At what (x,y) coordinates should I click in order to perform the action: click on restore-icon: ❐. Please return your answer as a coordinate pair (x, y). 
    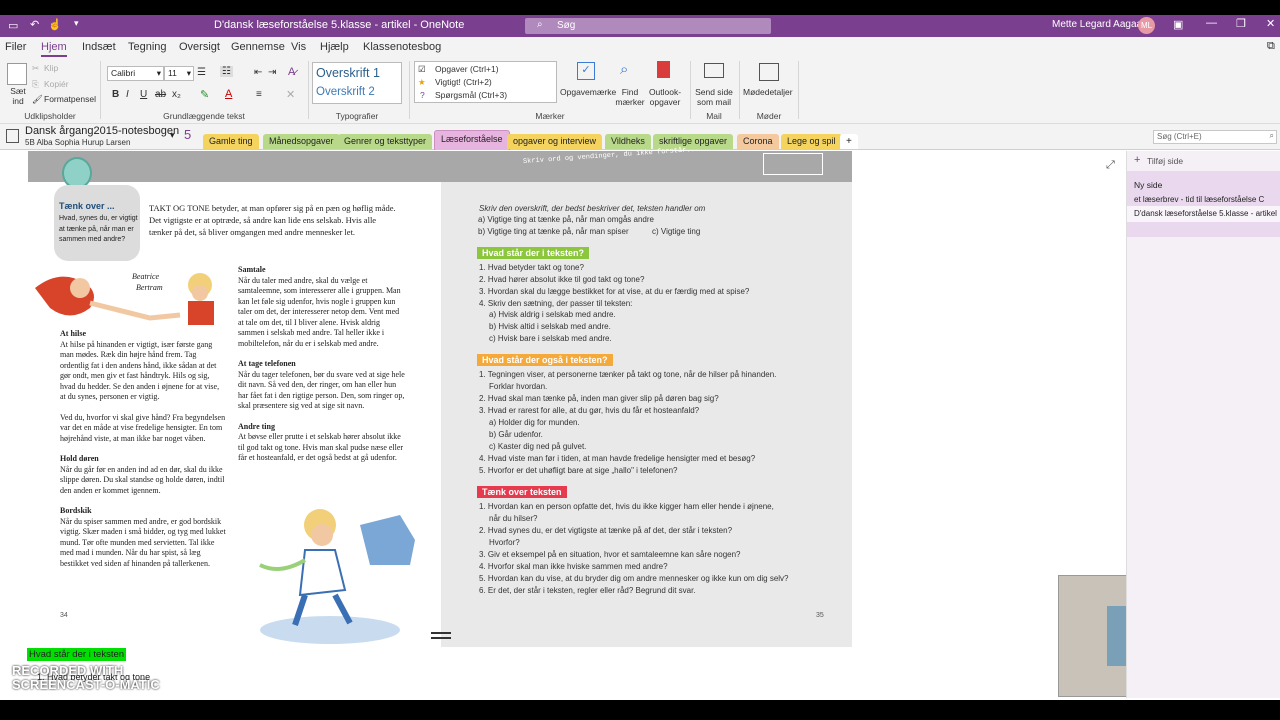
    Looking at the image, I should click on (1241, 23).